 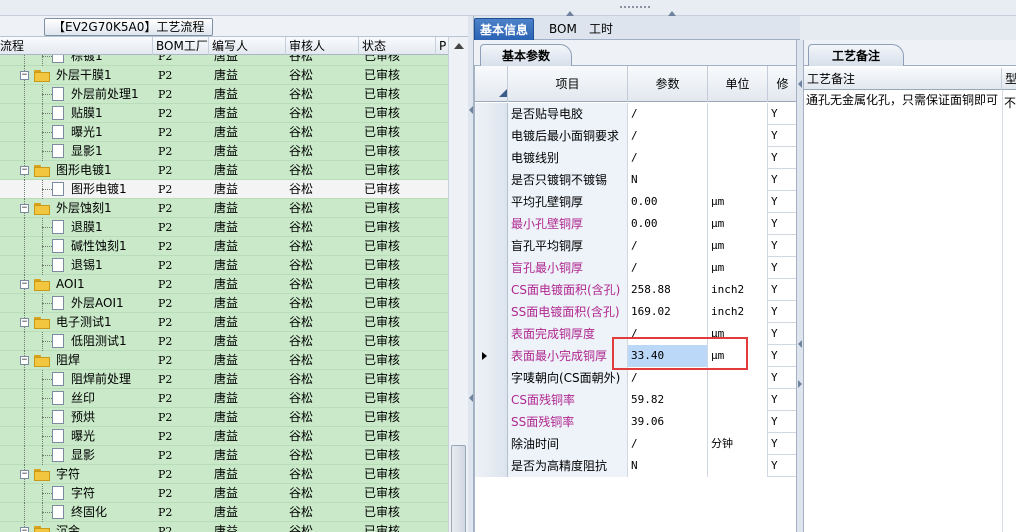 I want to click on param-value-cell: 169.02, so click(x=668, y=312).